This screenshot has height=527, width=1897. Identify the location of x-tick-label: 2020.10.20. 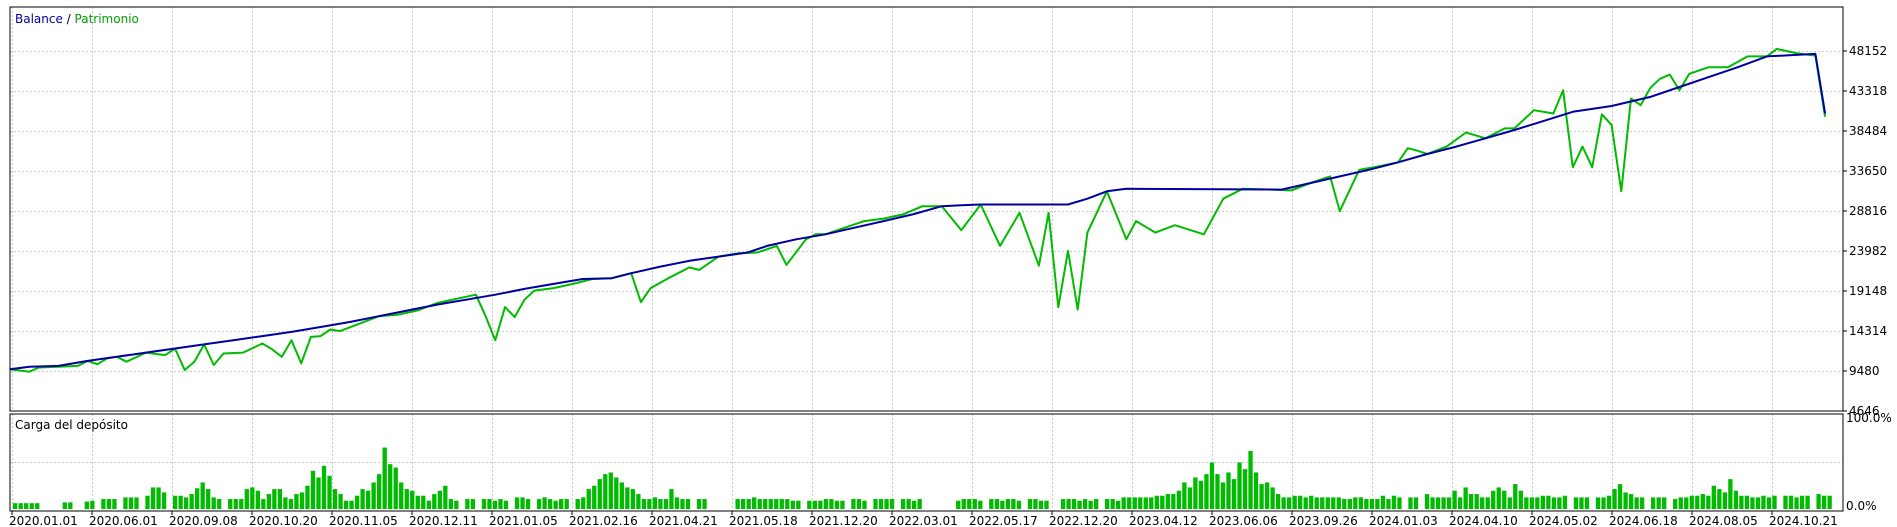
(283, 520).